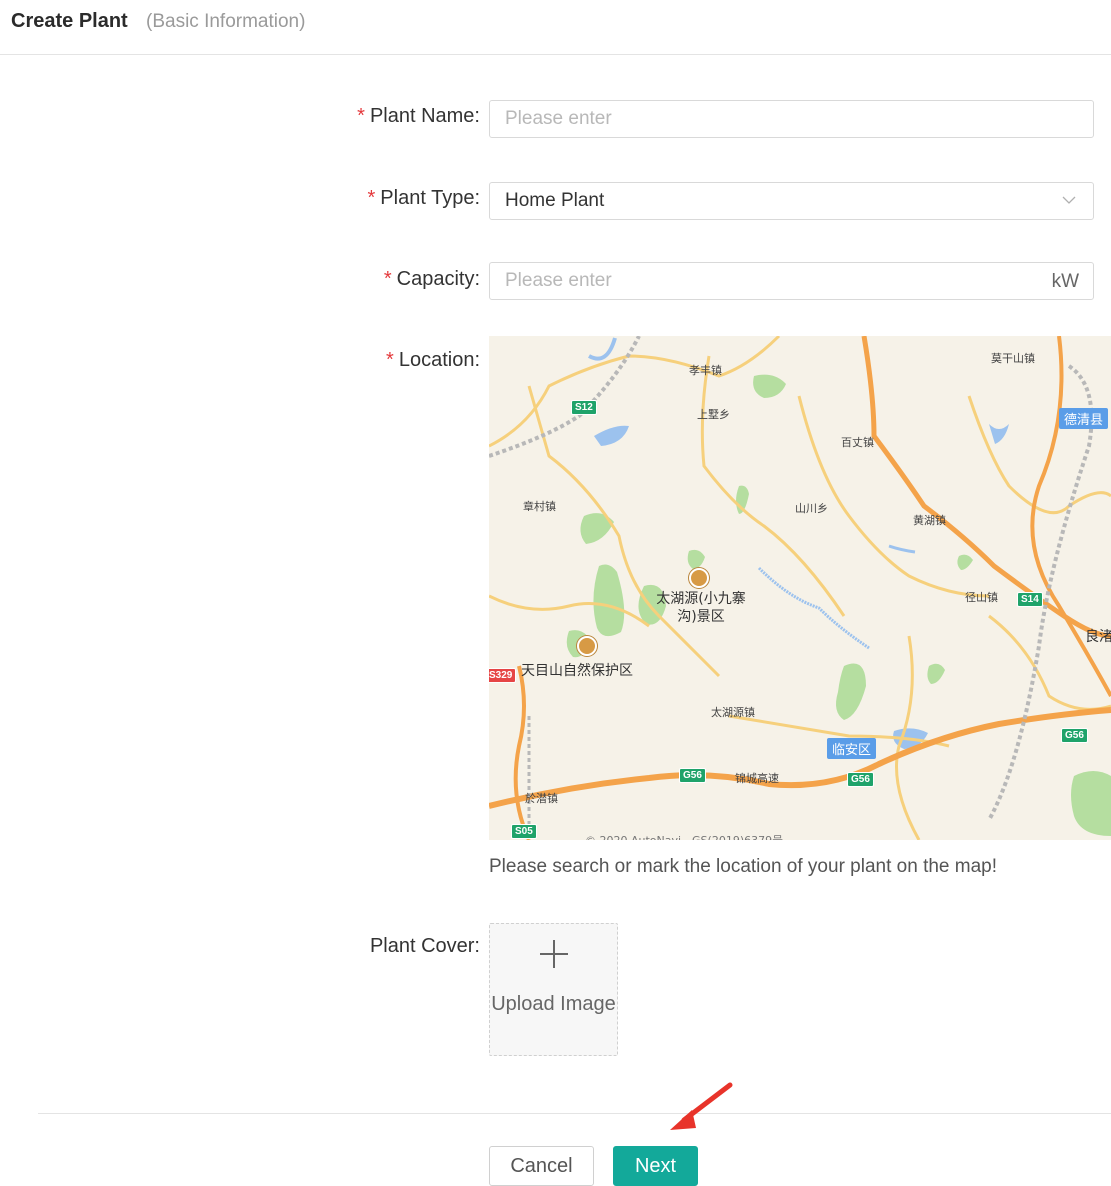  What do you see at coordinates (424, 946) in the screenshot?
I see `plant-cover-label: Plant Cover:` at bounding box center [424, 946].